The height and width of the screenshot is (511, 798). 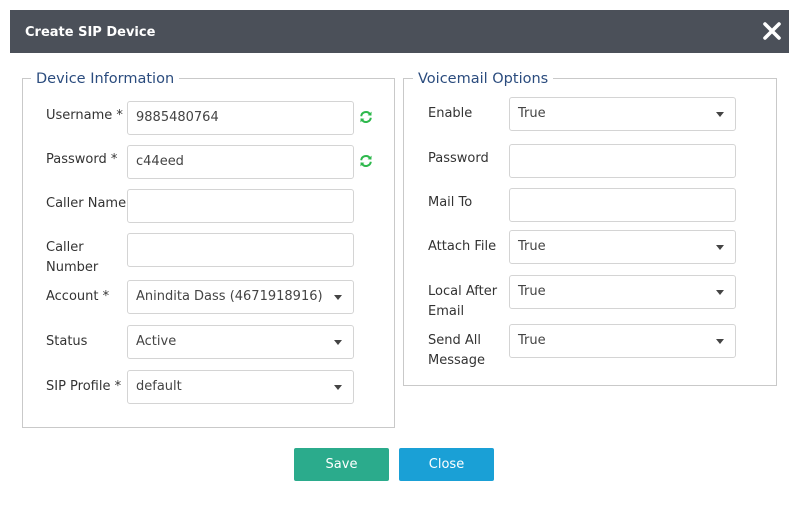 I want to click on voicemail-options-legend: Voicemail Options, so click(x=483, y=79).